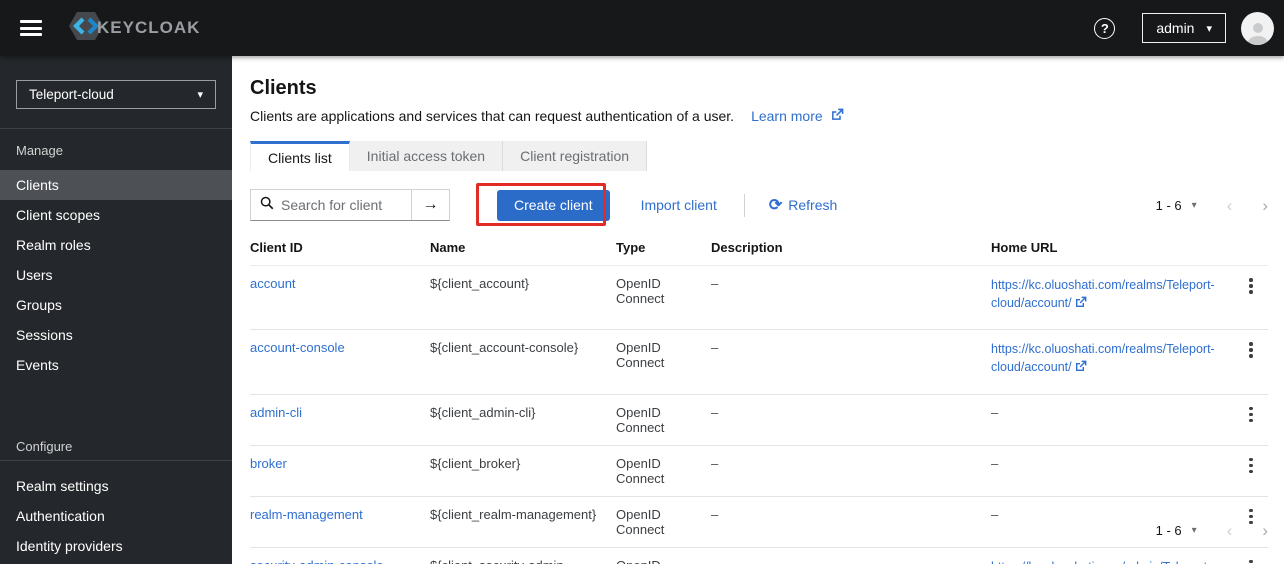 This screenshot has width=1284, height=564. I want to click on tab-initial-access-token: Initial access token, so click(426, 156).